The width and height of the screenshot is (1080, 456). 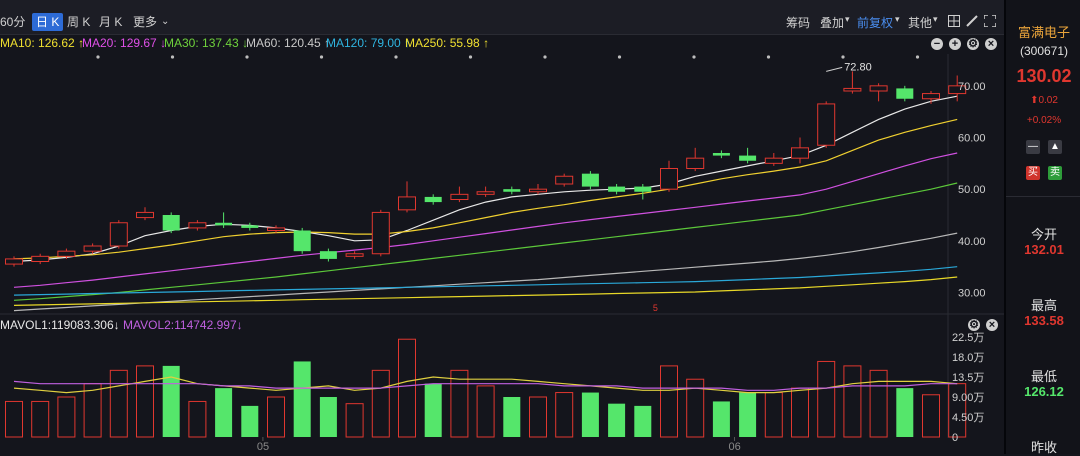 What do you see at coordinates (1043, 447) in the screenshot?
I see `prev-close-label: 昨收` at bounding box center [1043, 447].